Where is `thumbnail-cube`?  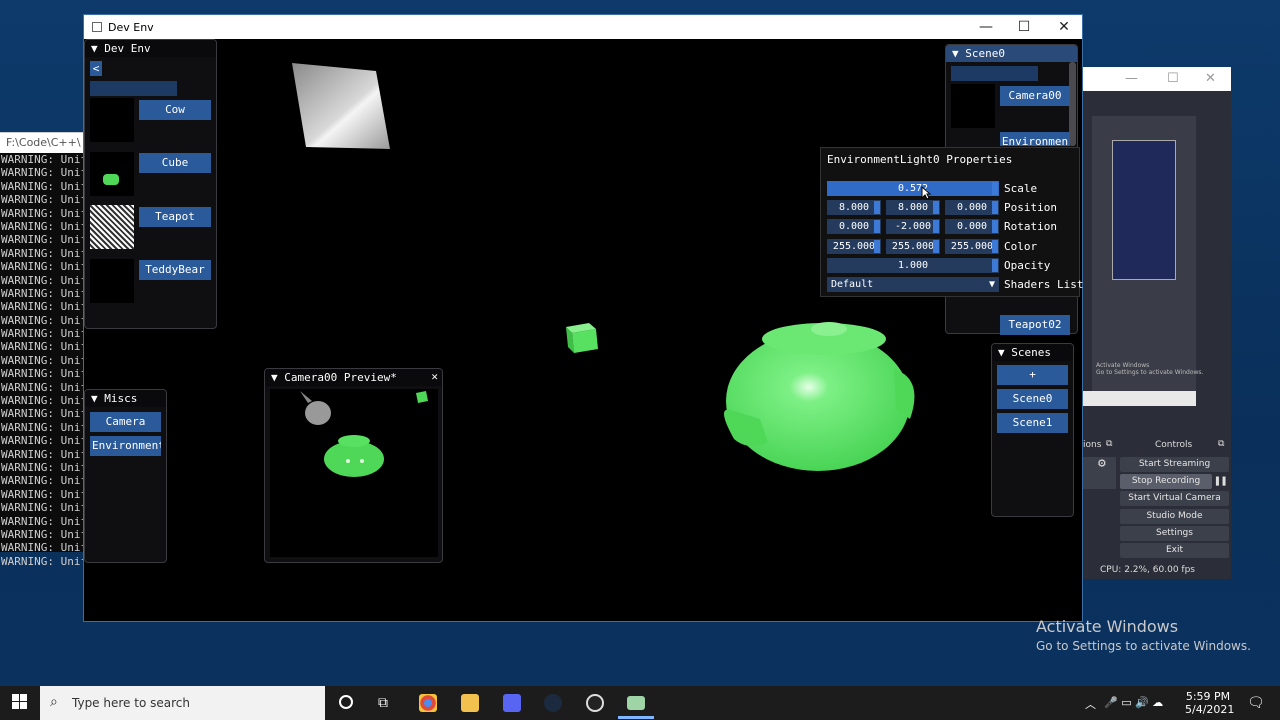 thumbnail-cube is located at coordinates (112, 174).